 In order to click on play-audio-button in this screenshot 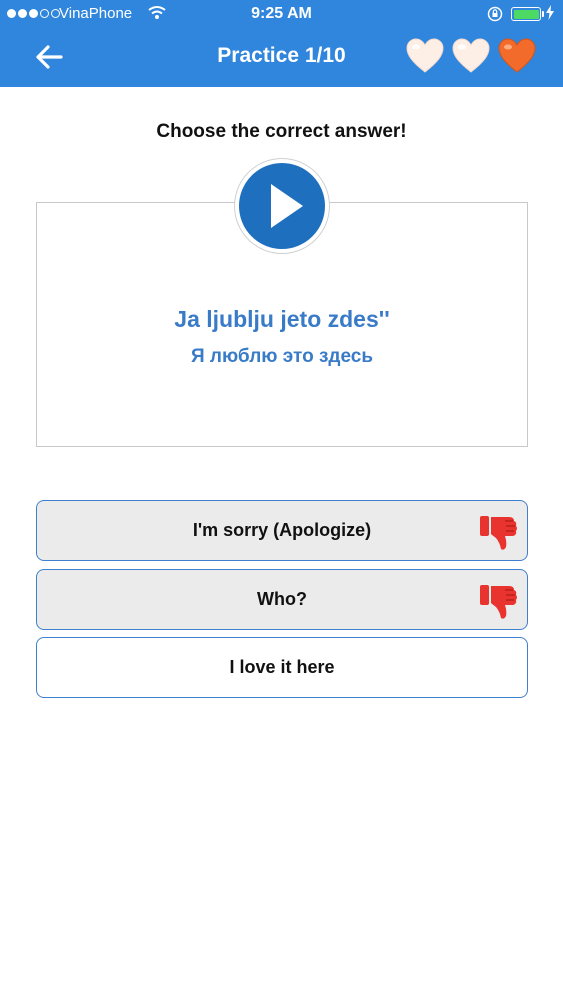, I will do `click(282, 206)`.